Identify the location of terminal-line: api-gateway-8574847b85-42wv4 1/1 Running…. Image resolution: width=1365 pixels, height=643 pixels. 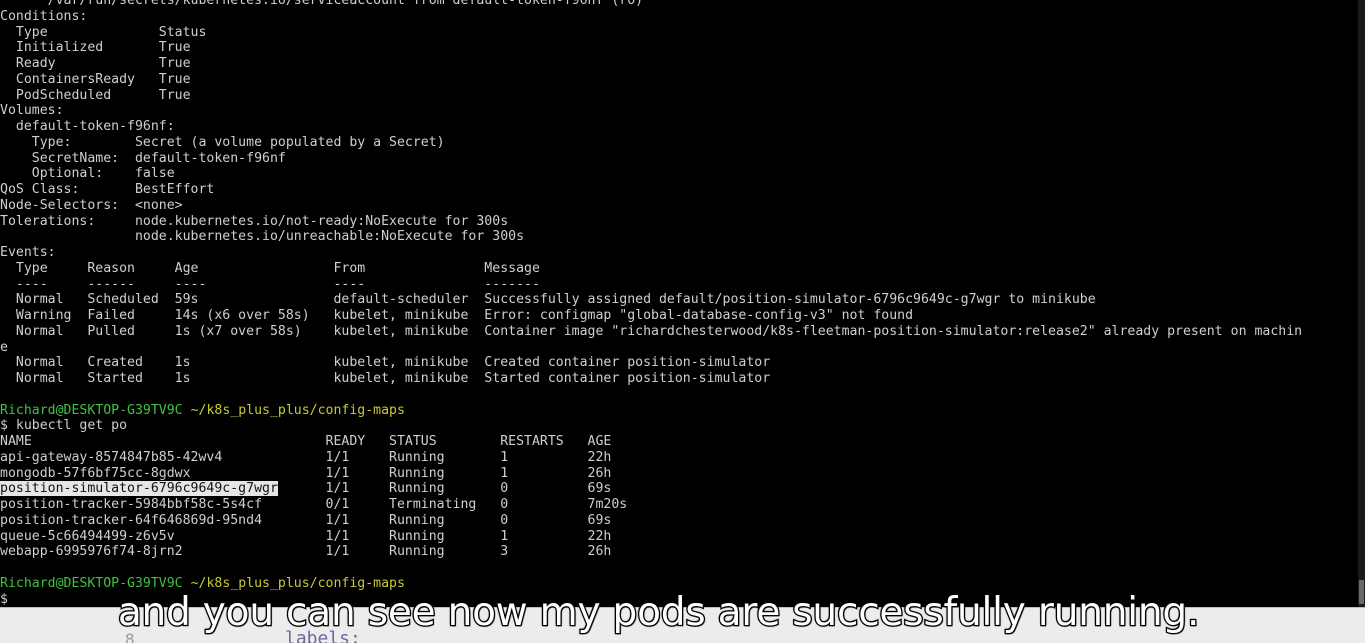
(306, 457).